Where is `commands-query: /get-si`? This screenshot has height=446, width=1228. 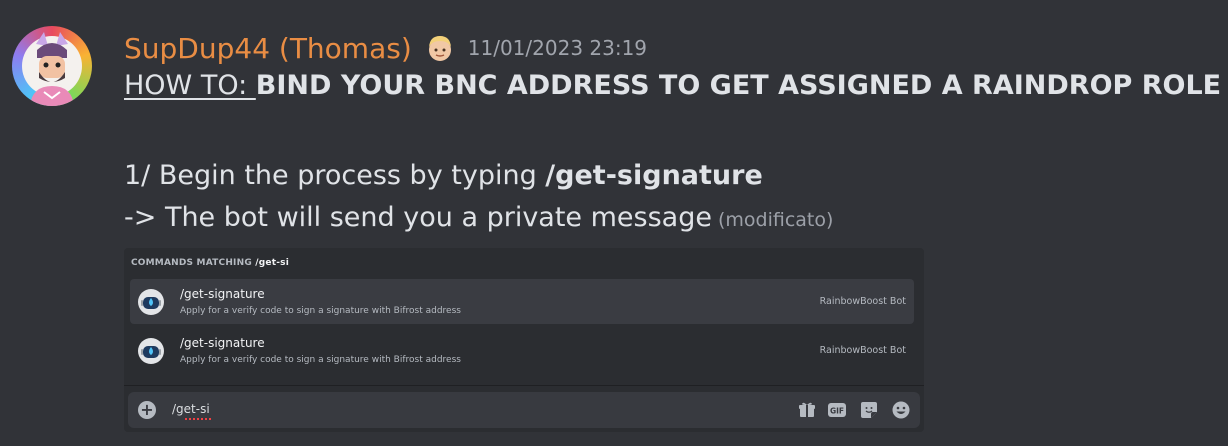
commands-query: /get-si is located at coordinates (272, 263).